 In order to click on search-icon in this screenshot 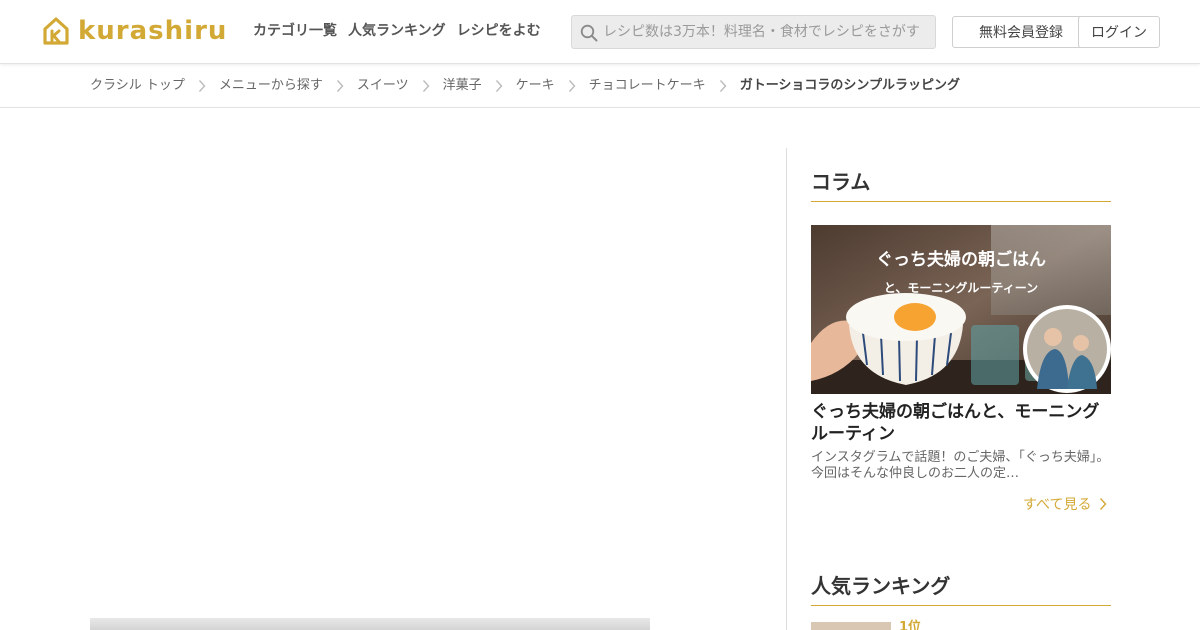, I will do `click(589, 33)`.